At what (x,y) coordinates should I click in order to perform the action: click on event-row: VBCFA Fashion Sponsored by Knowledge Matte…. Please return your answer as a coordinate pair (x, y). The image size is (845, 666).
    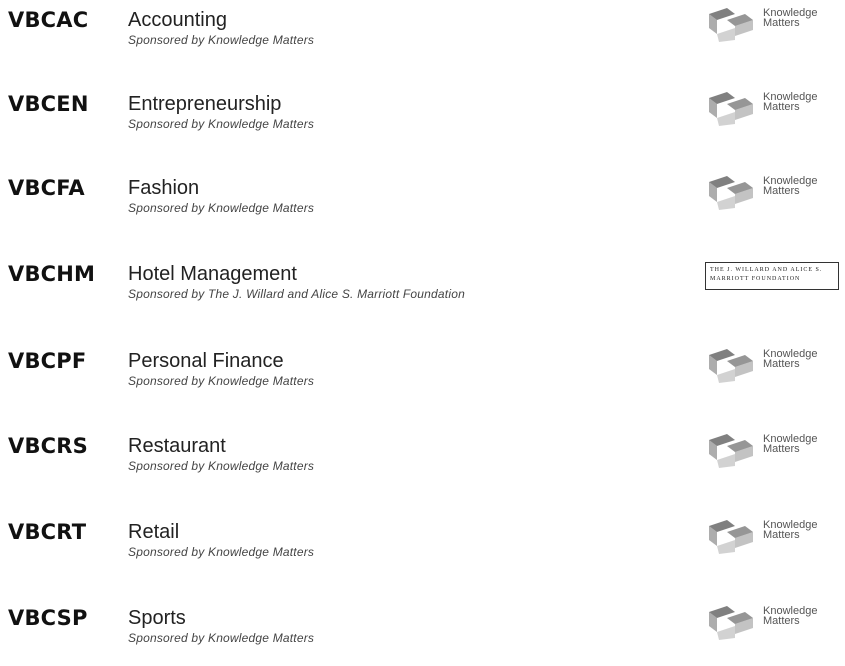
    Looking at the image, I should click on (422, 206).